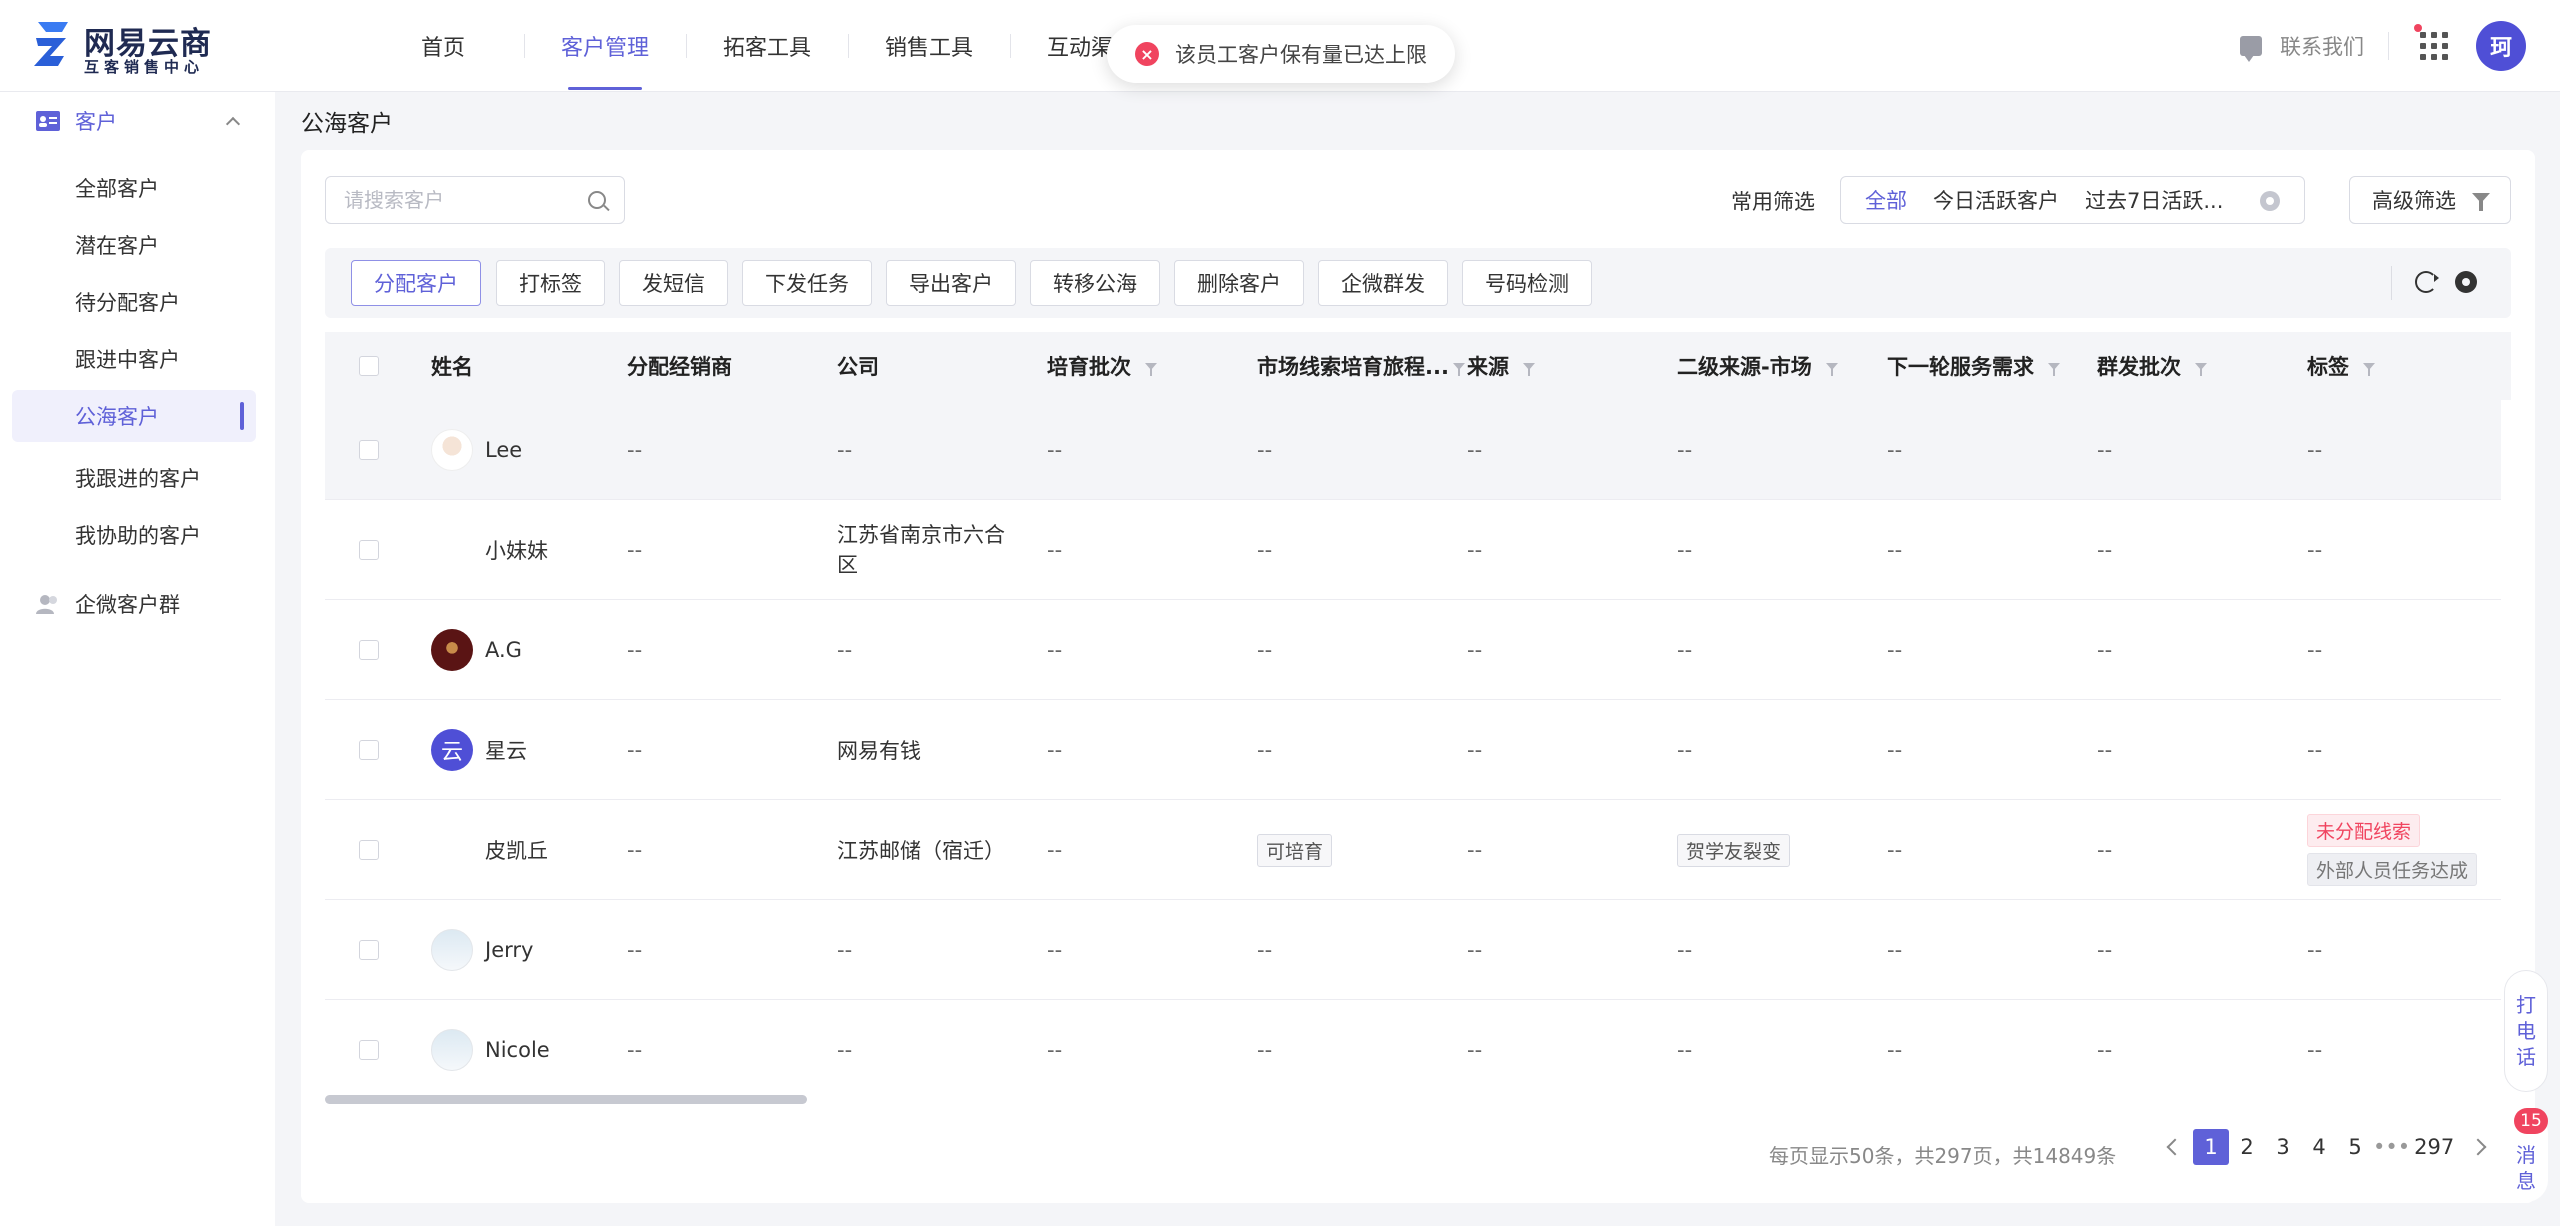 This screenshot has width=2560, height=1226. I want to click on table-row: 小妹妹 -- 江苏省南京市六合区 -- -- -- -- -- -- --, so click(1413, 550).